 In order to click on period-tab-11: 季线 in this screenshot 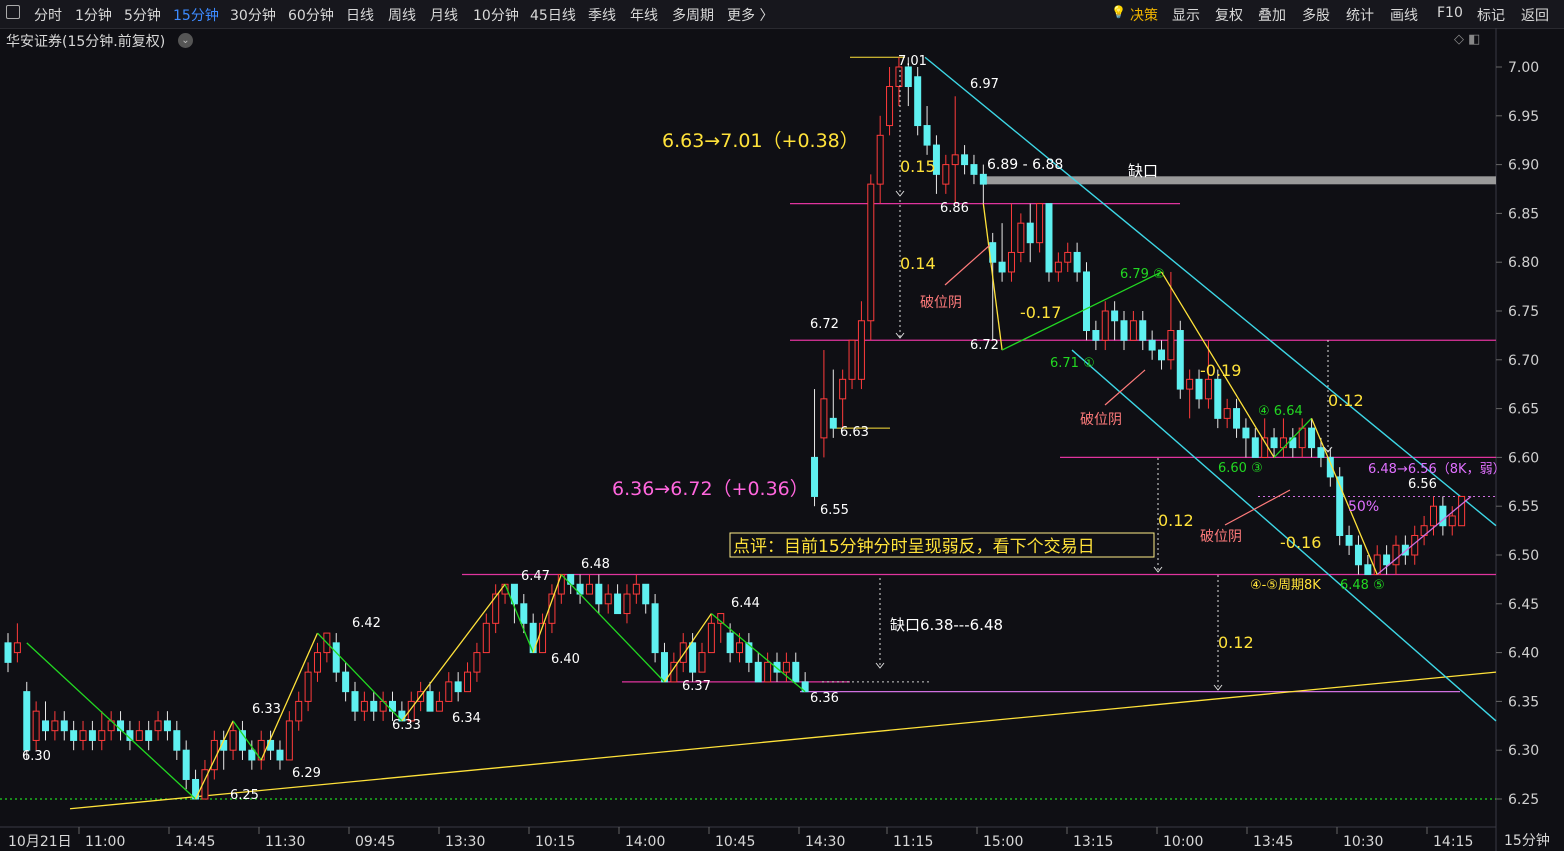, I will do `click(602, 15)`.